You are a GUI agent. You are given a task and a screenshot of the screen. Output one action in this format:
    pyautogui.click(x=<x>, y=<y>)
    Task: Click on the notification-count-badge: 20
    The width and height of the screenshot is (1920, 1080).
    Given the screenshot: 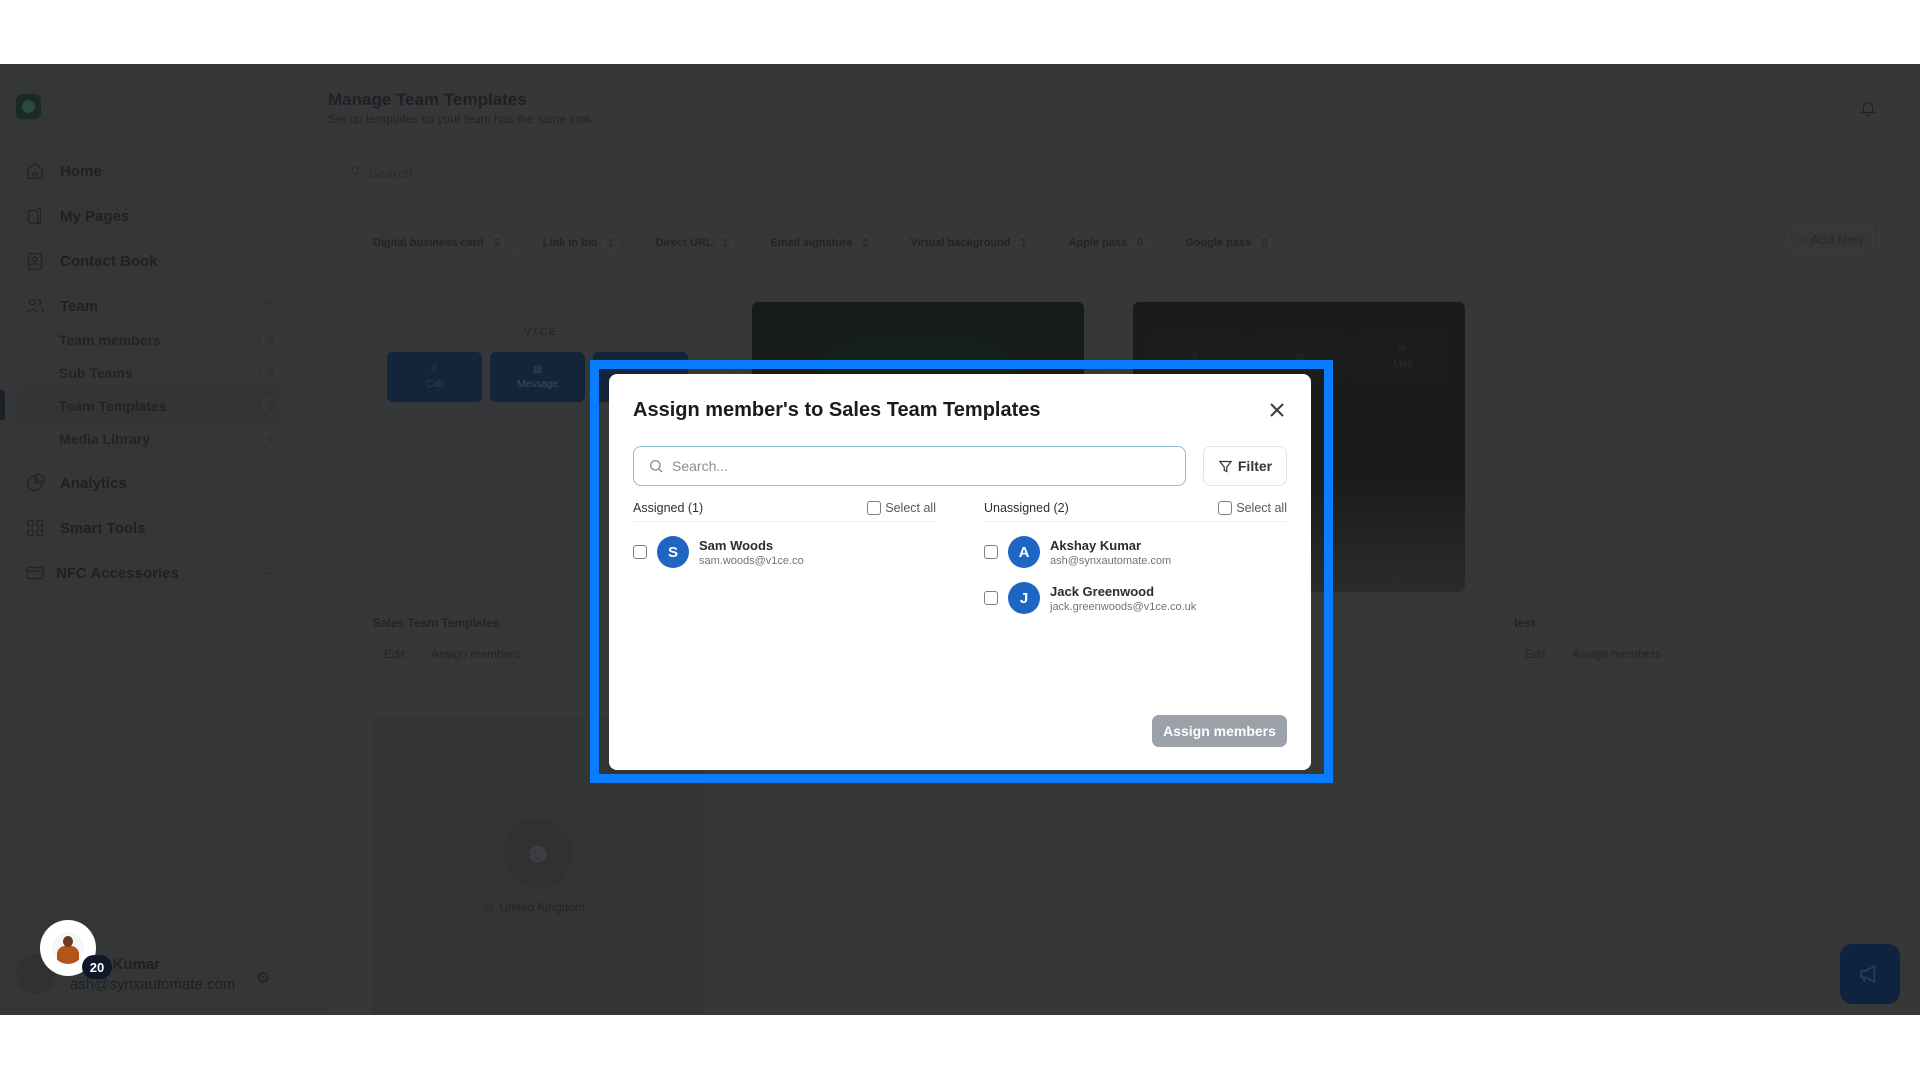 What is the action you would take?
    pyautogui.click(x=97, y=967)
    